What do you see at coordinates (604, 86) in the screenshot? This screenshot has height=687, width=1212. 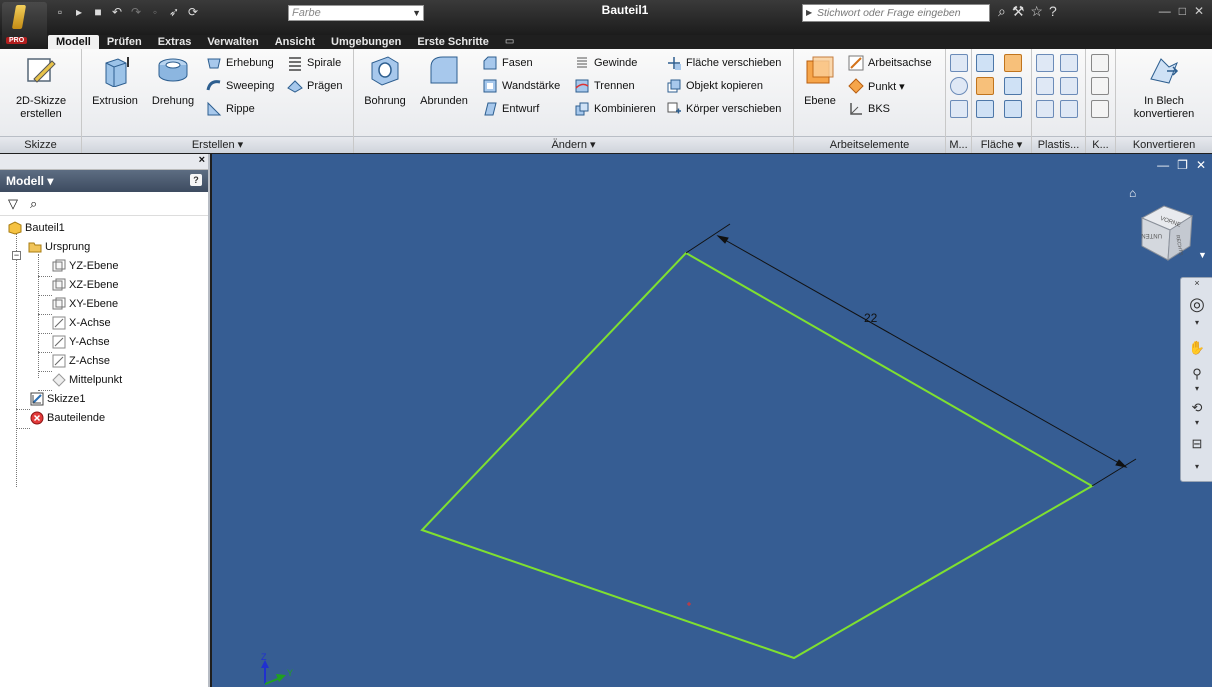 I see `trennen-button: Trennen` at bounding box center [604, 86].